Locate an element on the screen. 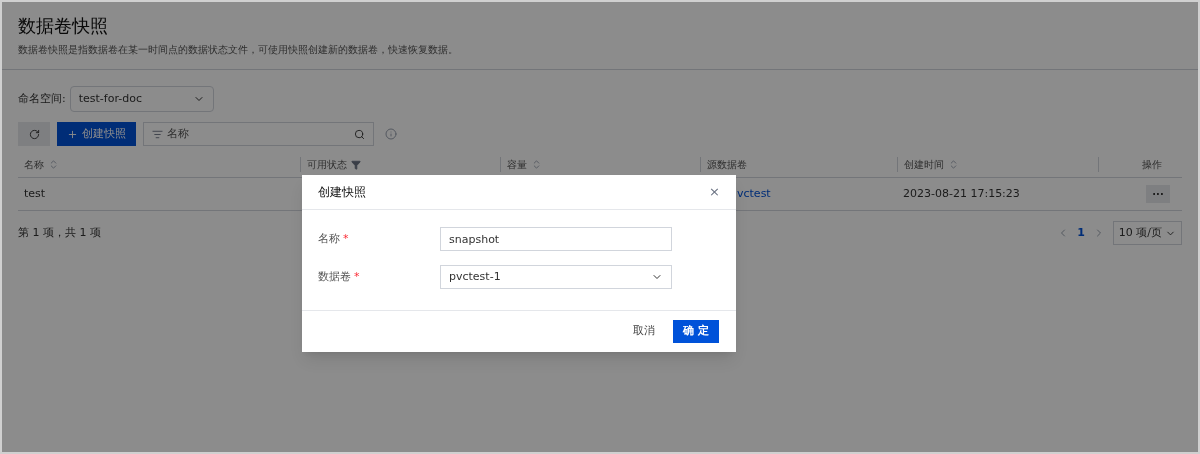 The image size is (1200, 454). table-cell: test is located at coordinates (35, 193).